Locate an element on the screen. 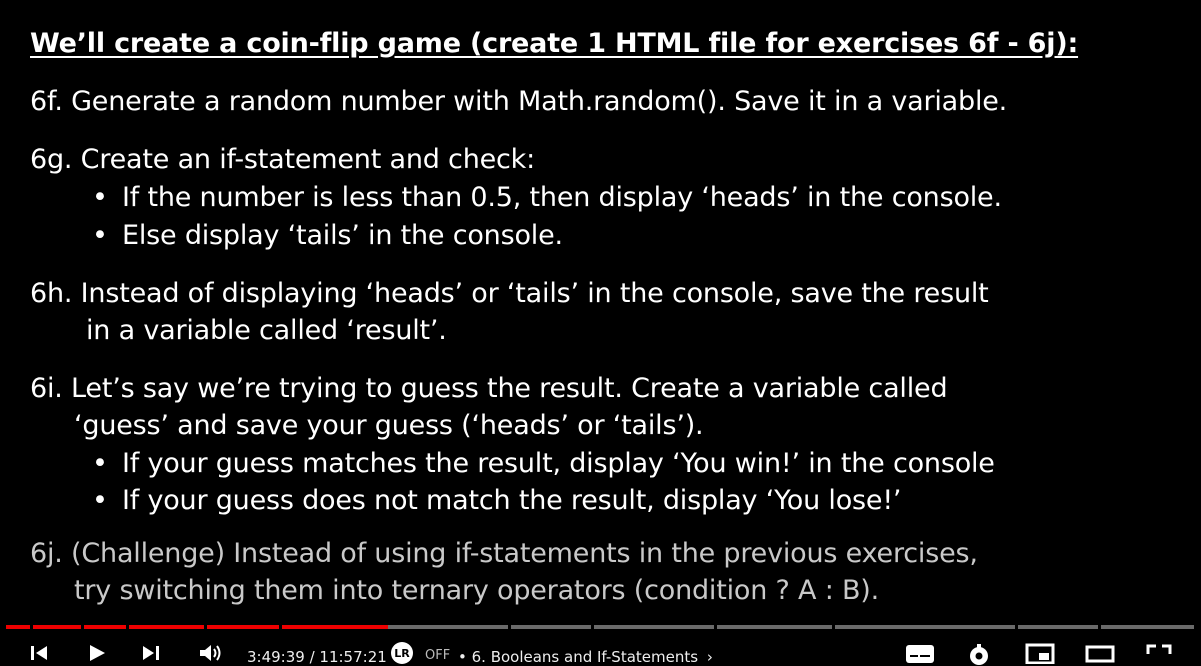 The width and height of the screenshot is (1201, 666). chevron-right-icon: › is located at coordinates (709, 657).